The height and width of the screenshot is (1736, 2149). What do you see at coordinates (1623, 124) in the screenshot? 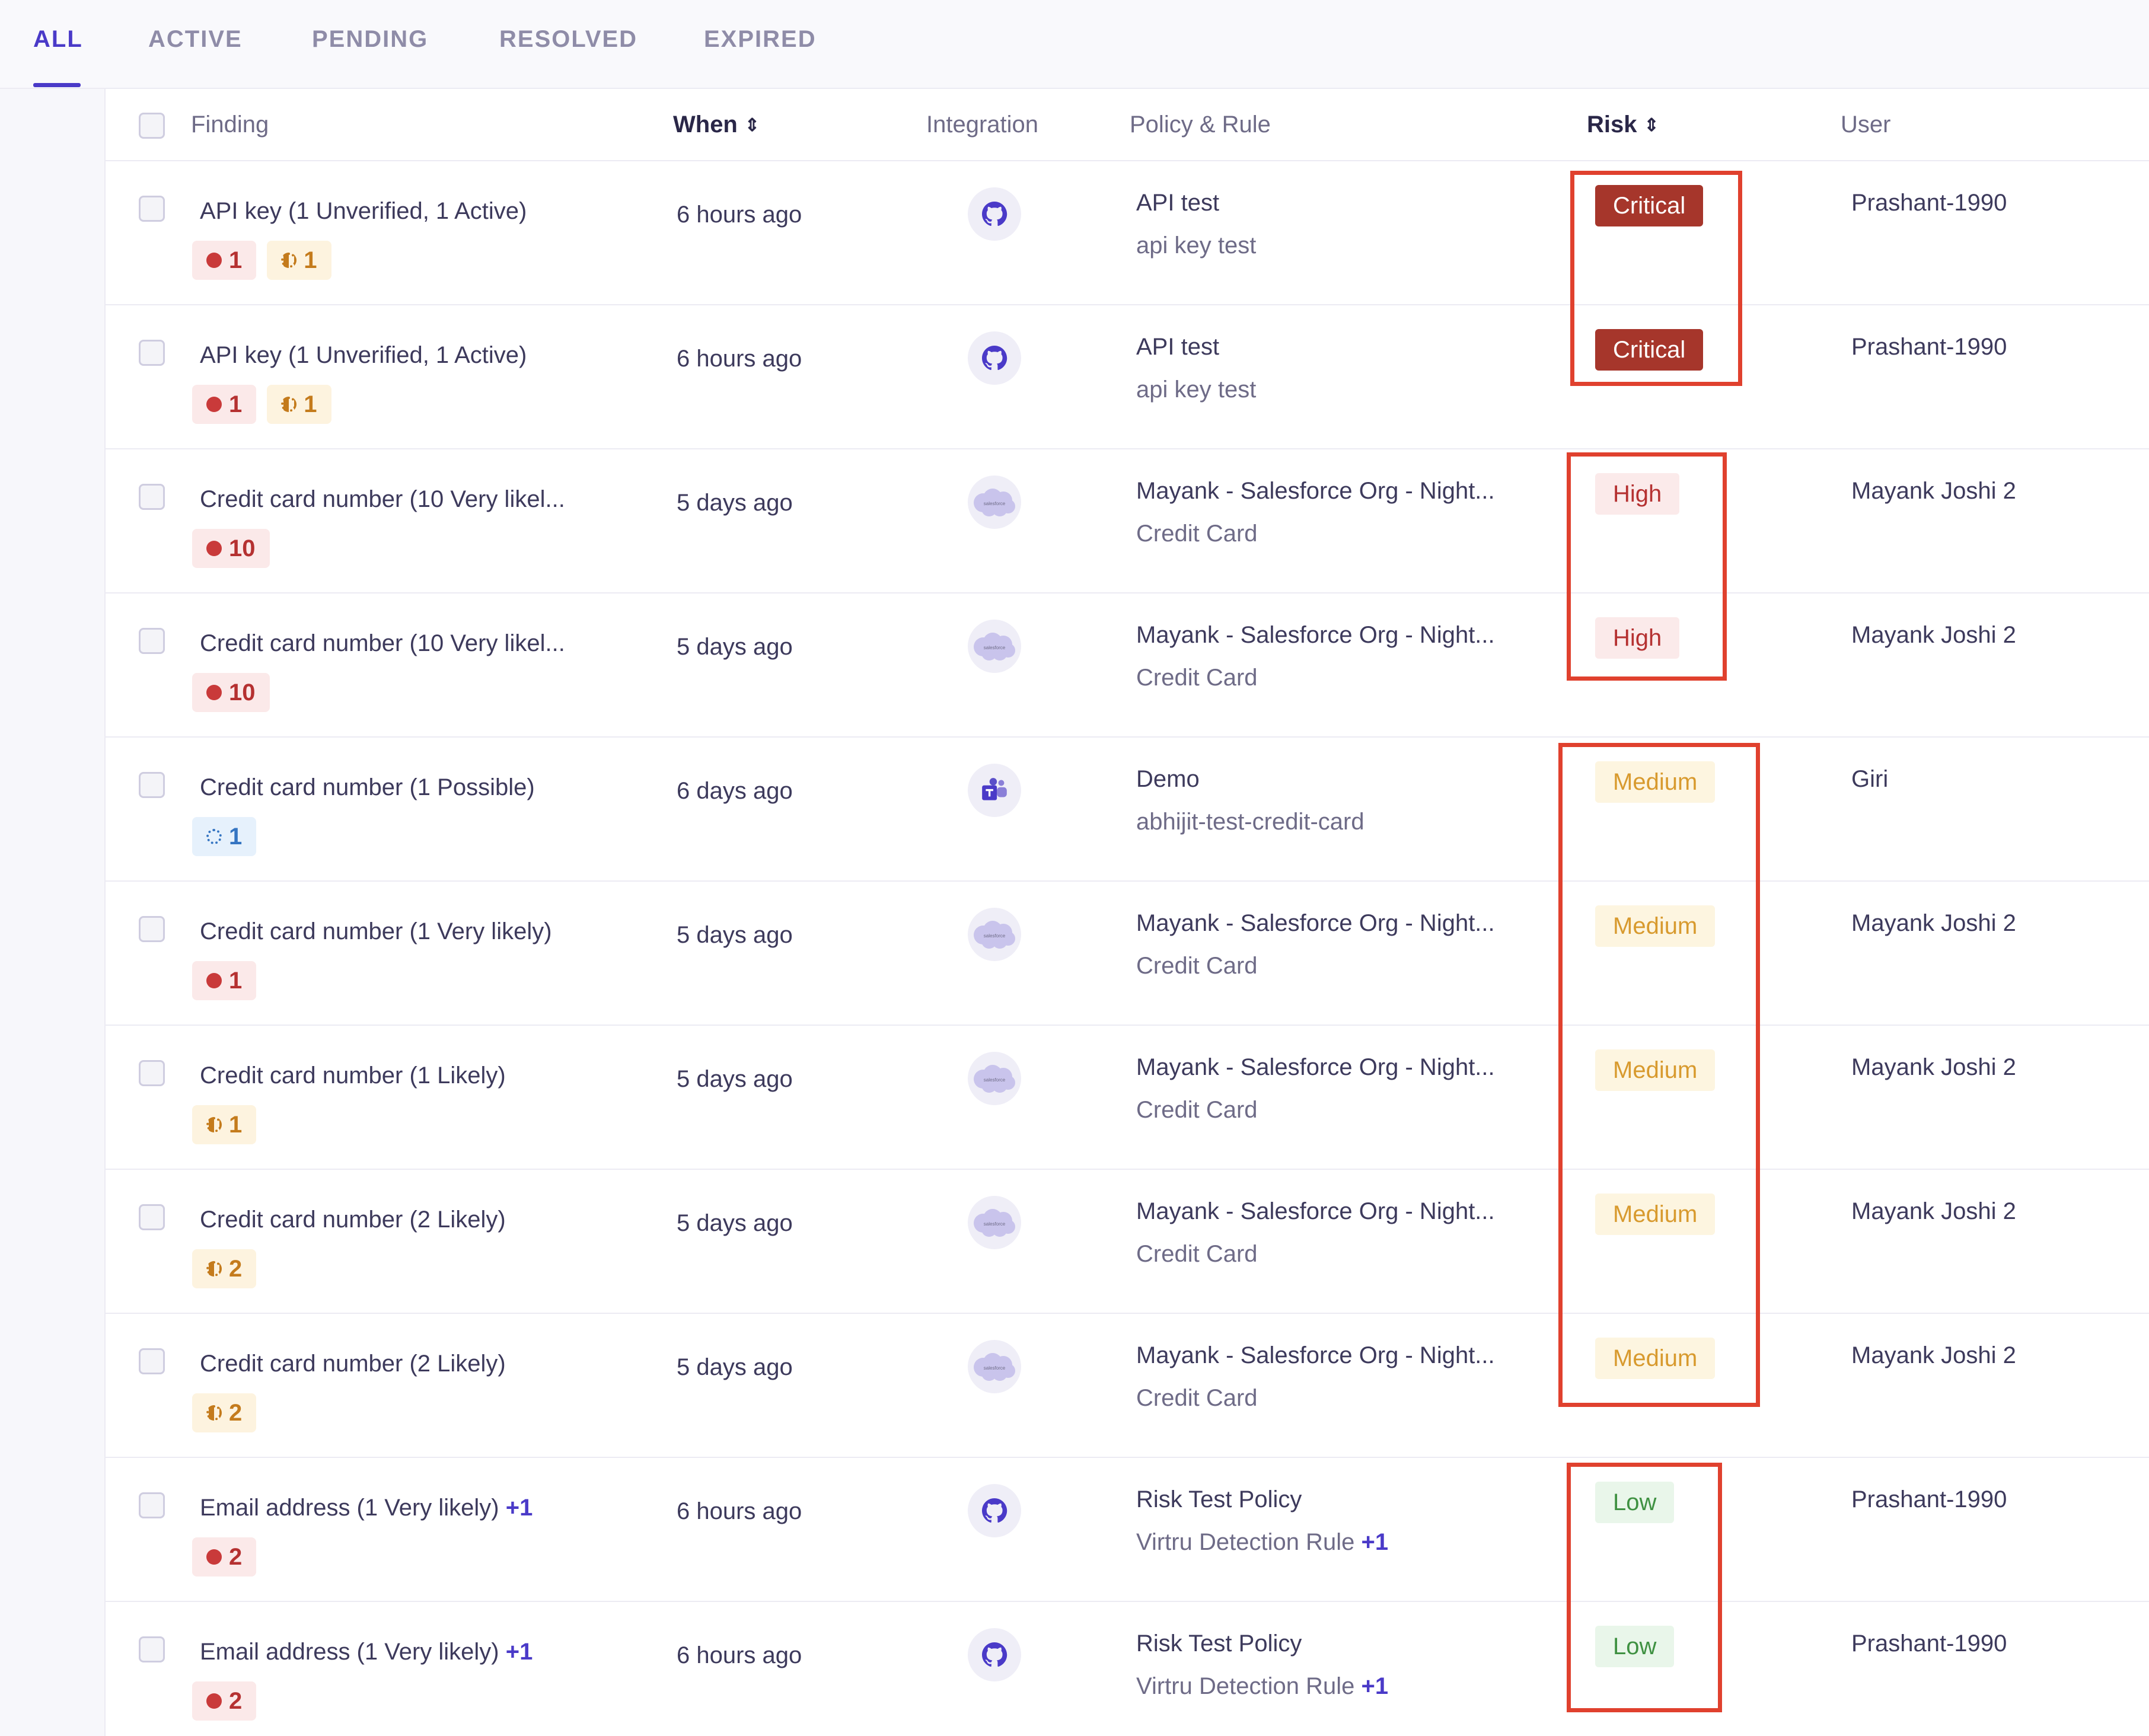
I see `column-header-risk: Risk ⇕` at bounding box center [1623, 124].